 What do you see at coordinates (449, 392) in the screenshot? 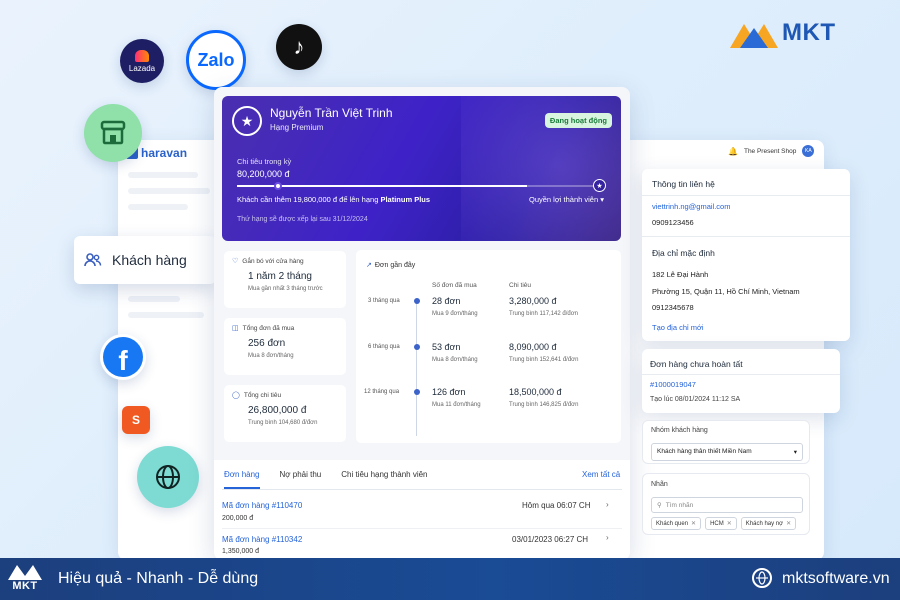
I see `row-orders: 126 đơn` at bounding box center [449, 392].